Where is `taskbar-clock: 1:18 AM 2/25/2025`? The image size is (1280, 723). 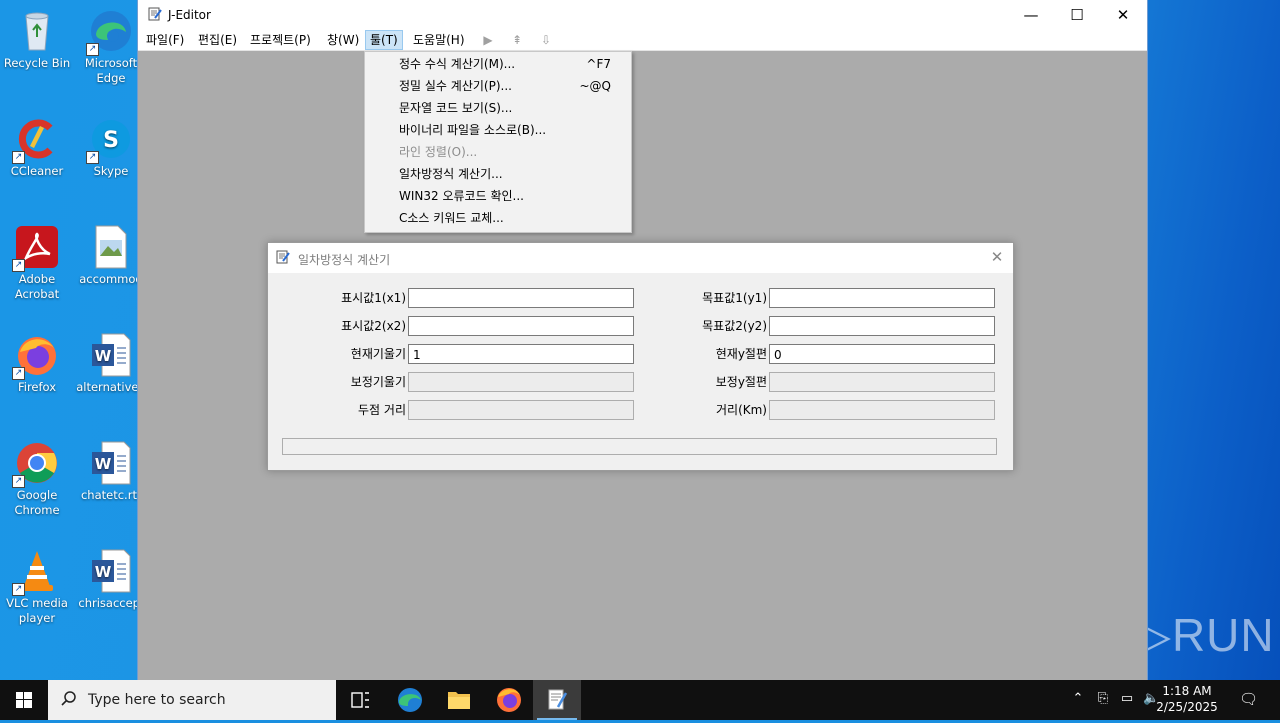 taskbar-clock: 1:18 AM 2/25/2025 is located at coordinates (1187, 699).